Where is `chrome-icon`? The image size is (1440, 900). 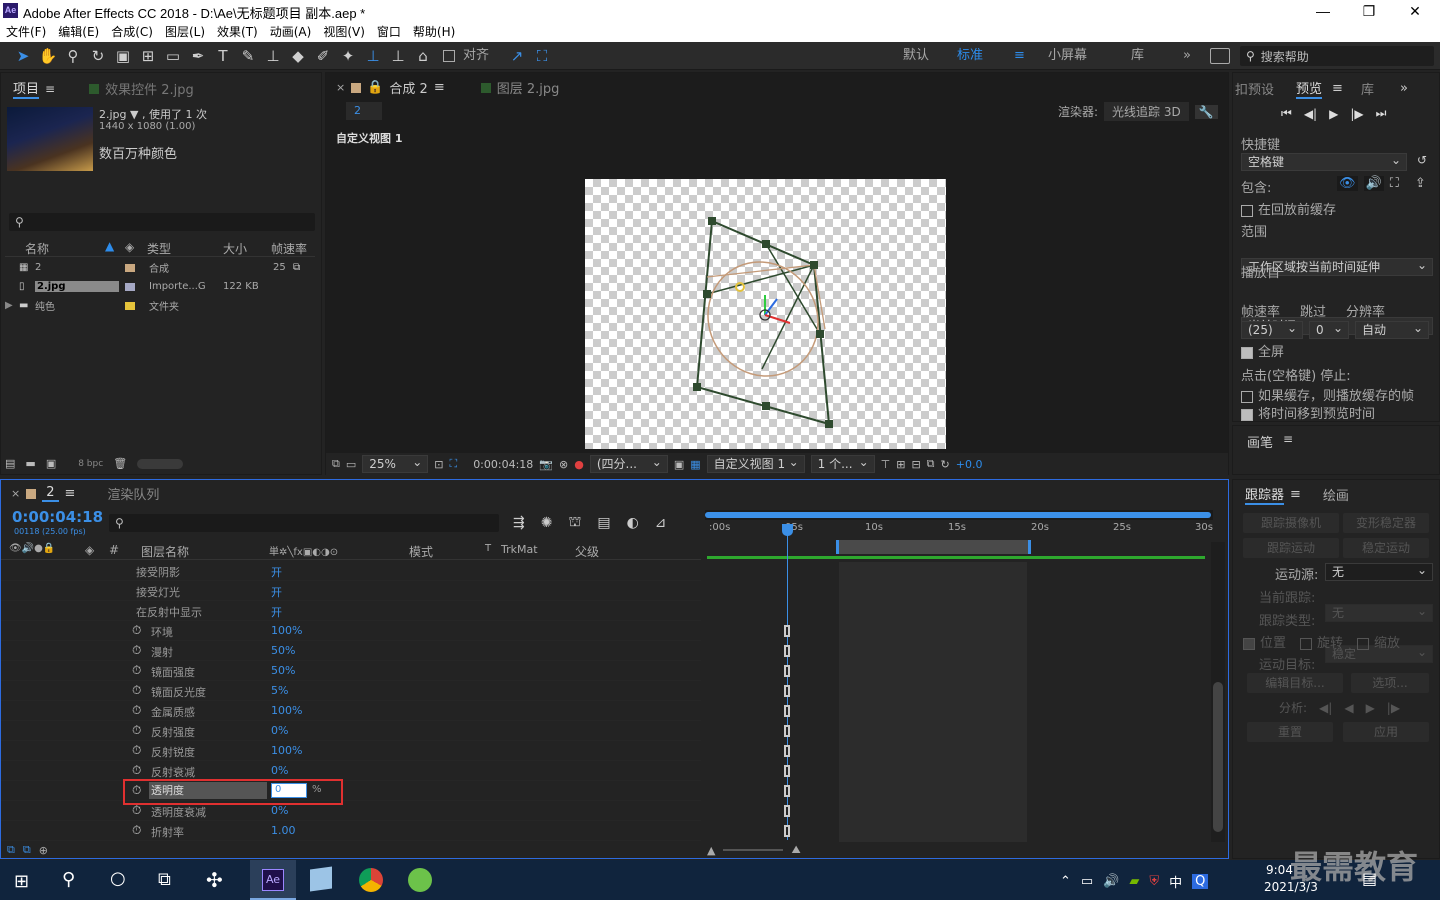
chrome-icon is located at coordinates (371, 880).